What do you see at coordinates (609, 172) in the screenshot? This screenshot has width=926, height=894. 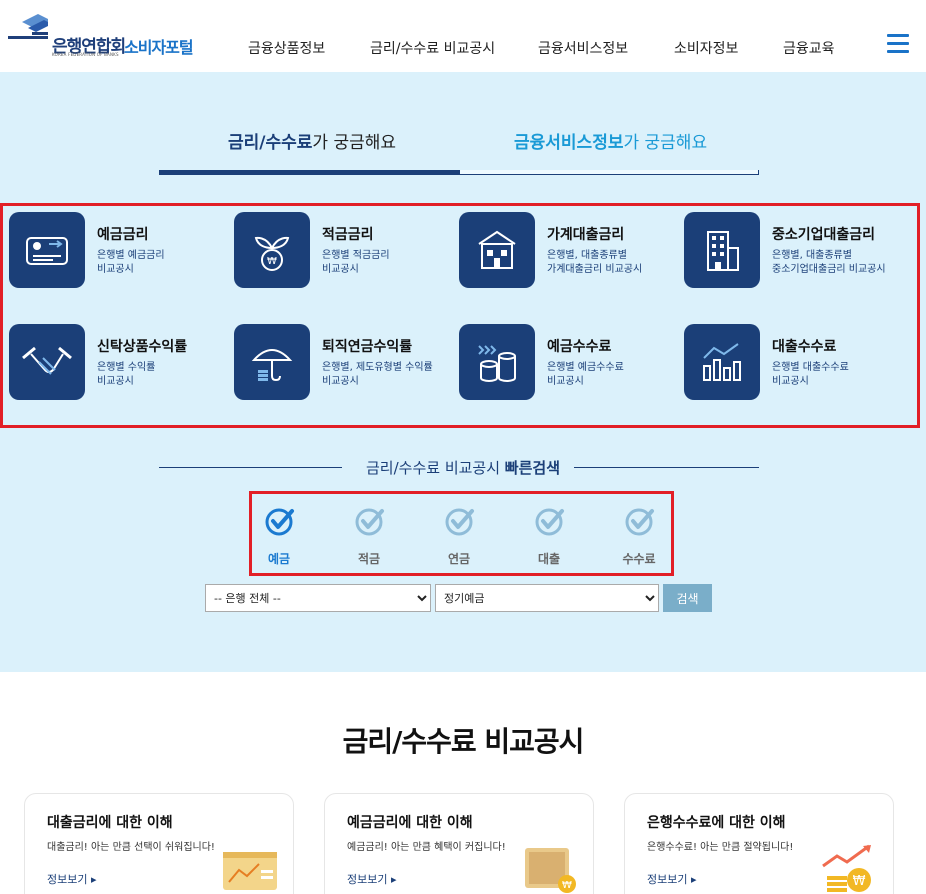 I see `tab-underline` at bounding box center [609, 172].